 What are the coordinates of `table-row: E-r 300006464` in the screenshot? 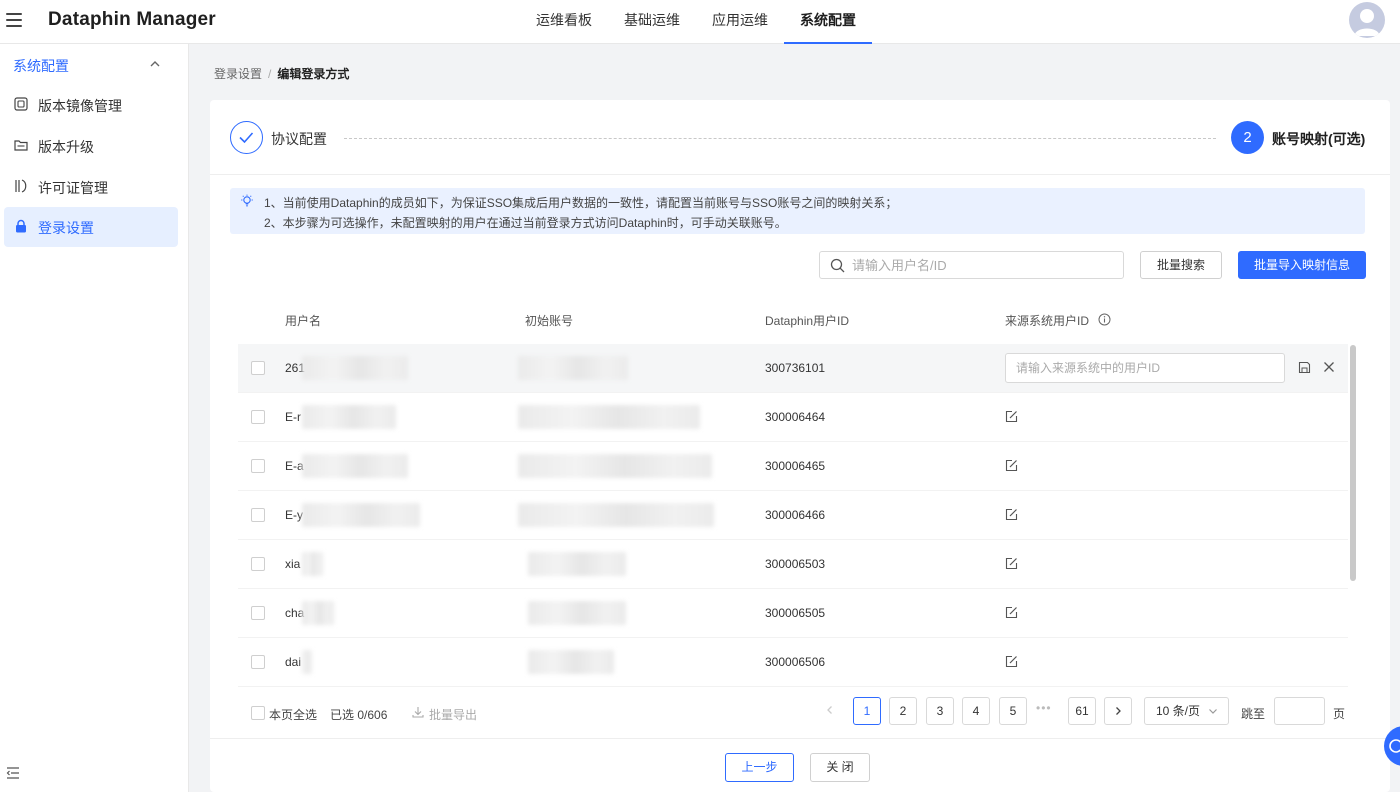 It's located at (793, 417).